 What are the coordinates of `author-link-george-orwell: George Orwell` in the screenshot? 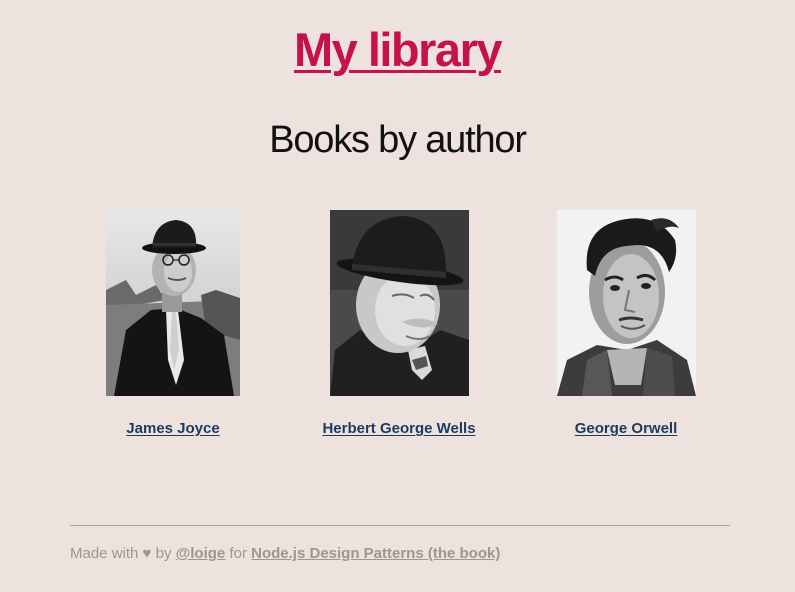 It's located at (626, 428).